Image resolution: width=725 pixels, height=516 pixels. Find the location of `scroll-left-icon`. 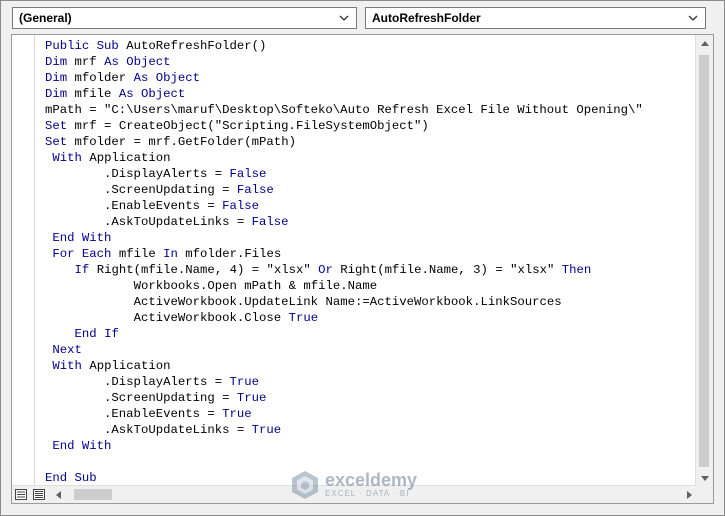

scroll-left-icon is located at coordinates (58, 494).